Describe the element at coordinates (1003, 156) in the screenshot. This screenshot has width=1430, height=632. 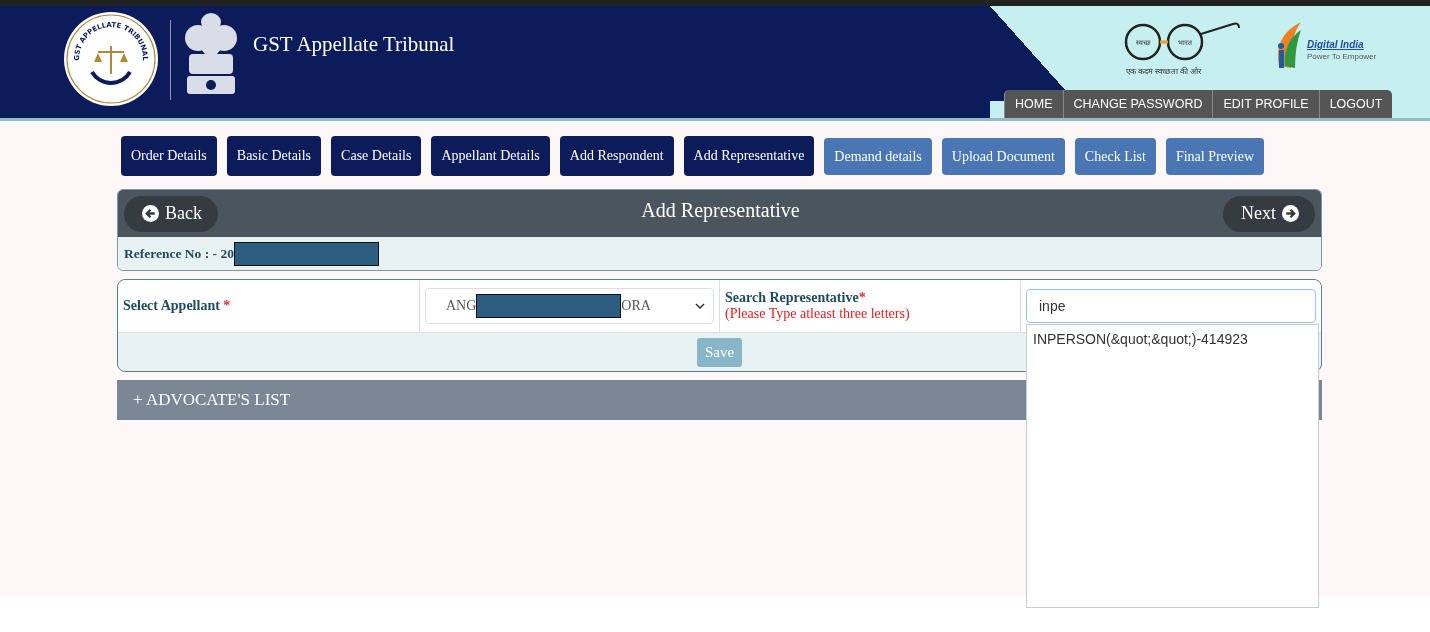
I see `step-button: Upload Document` at that location.